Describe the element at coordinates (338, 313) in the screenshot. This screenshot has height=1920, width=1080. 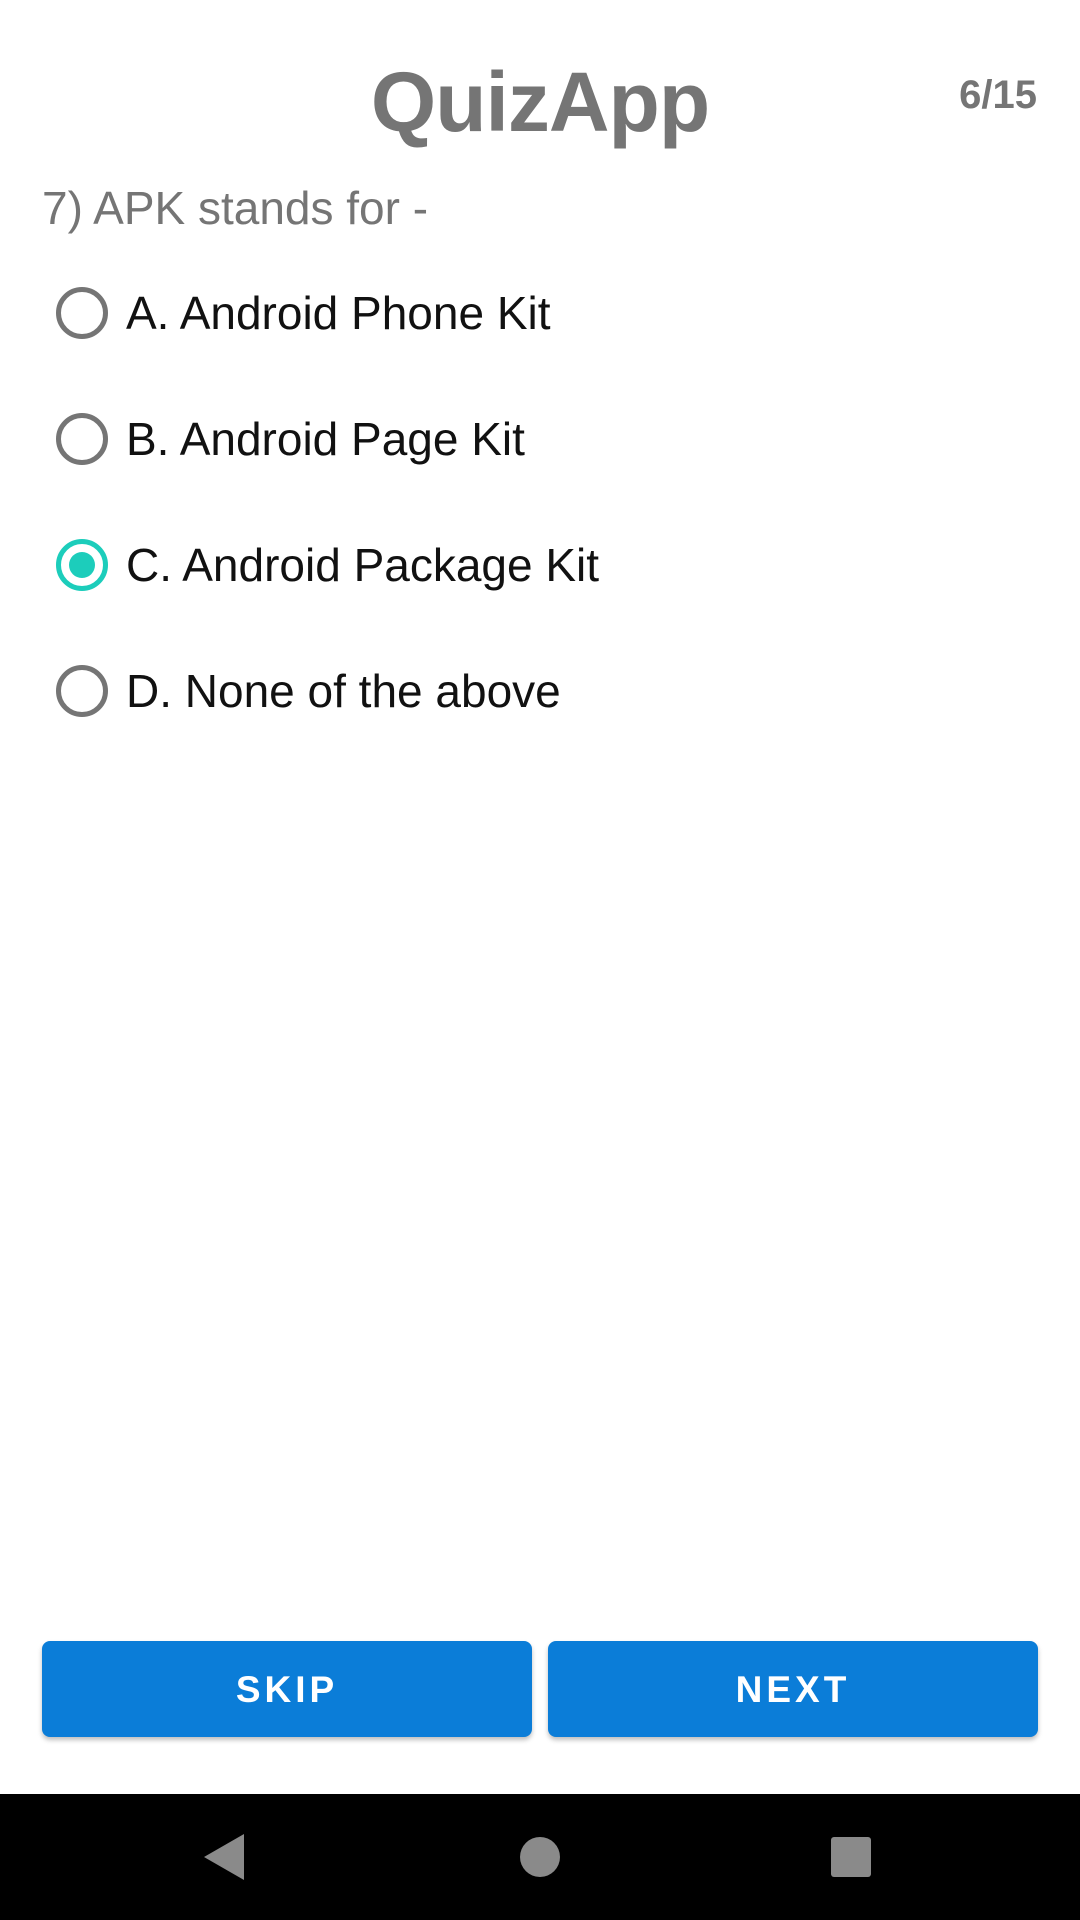
I see `option-label: A. Android Phone Kit` at that location.